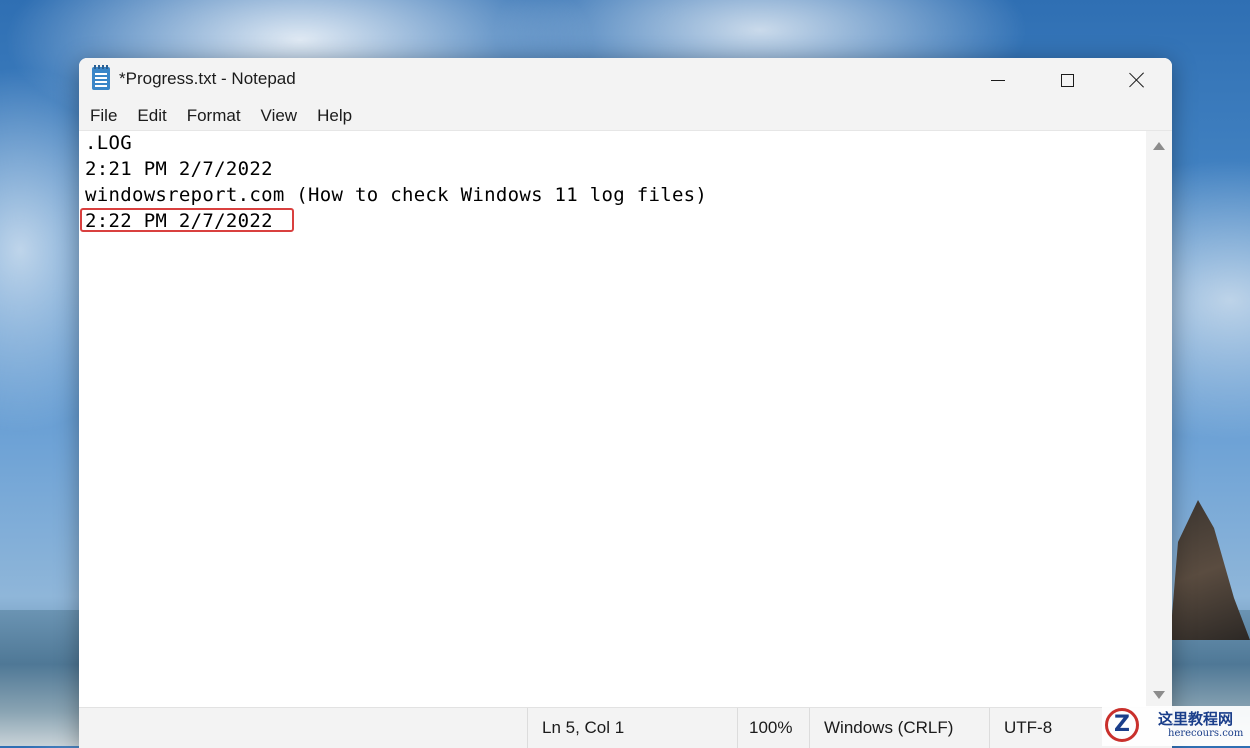  I want to click on maximize-icon, so click(1067, 80).